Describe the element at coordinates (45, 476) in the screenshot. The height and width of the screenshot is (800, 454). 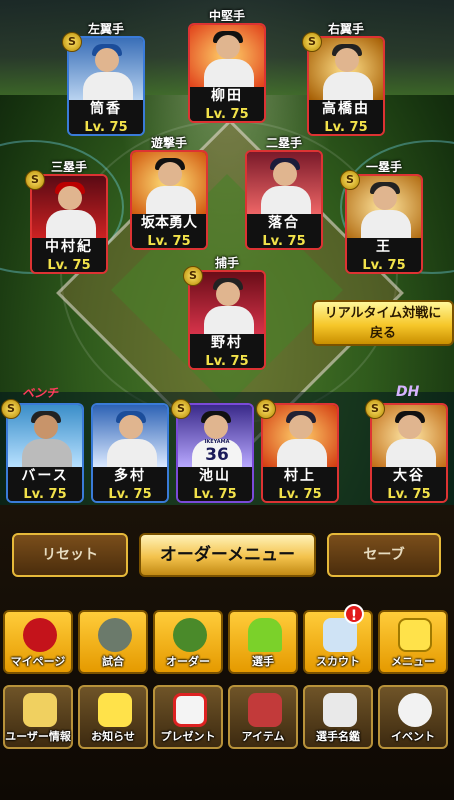
I see `player-name: バース` at that location.